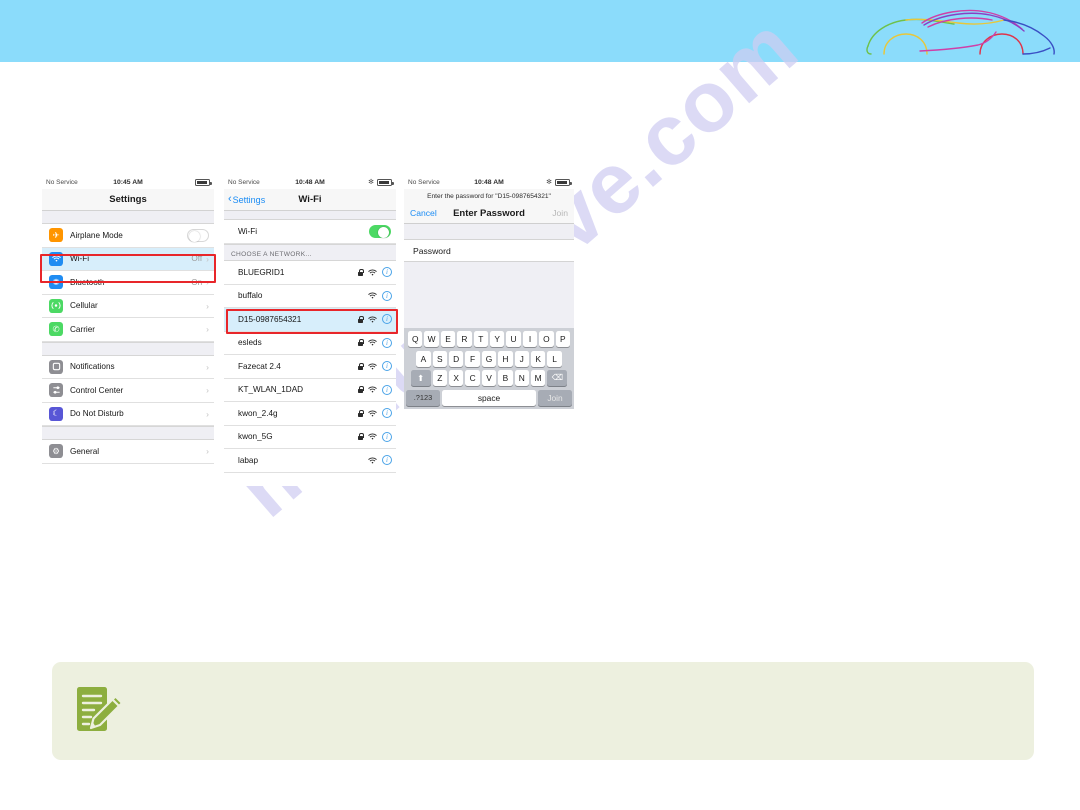 Image resolution: width=1080 pixels, height=810 pixels. I want to click on key-y: Y, so click(497, 339).